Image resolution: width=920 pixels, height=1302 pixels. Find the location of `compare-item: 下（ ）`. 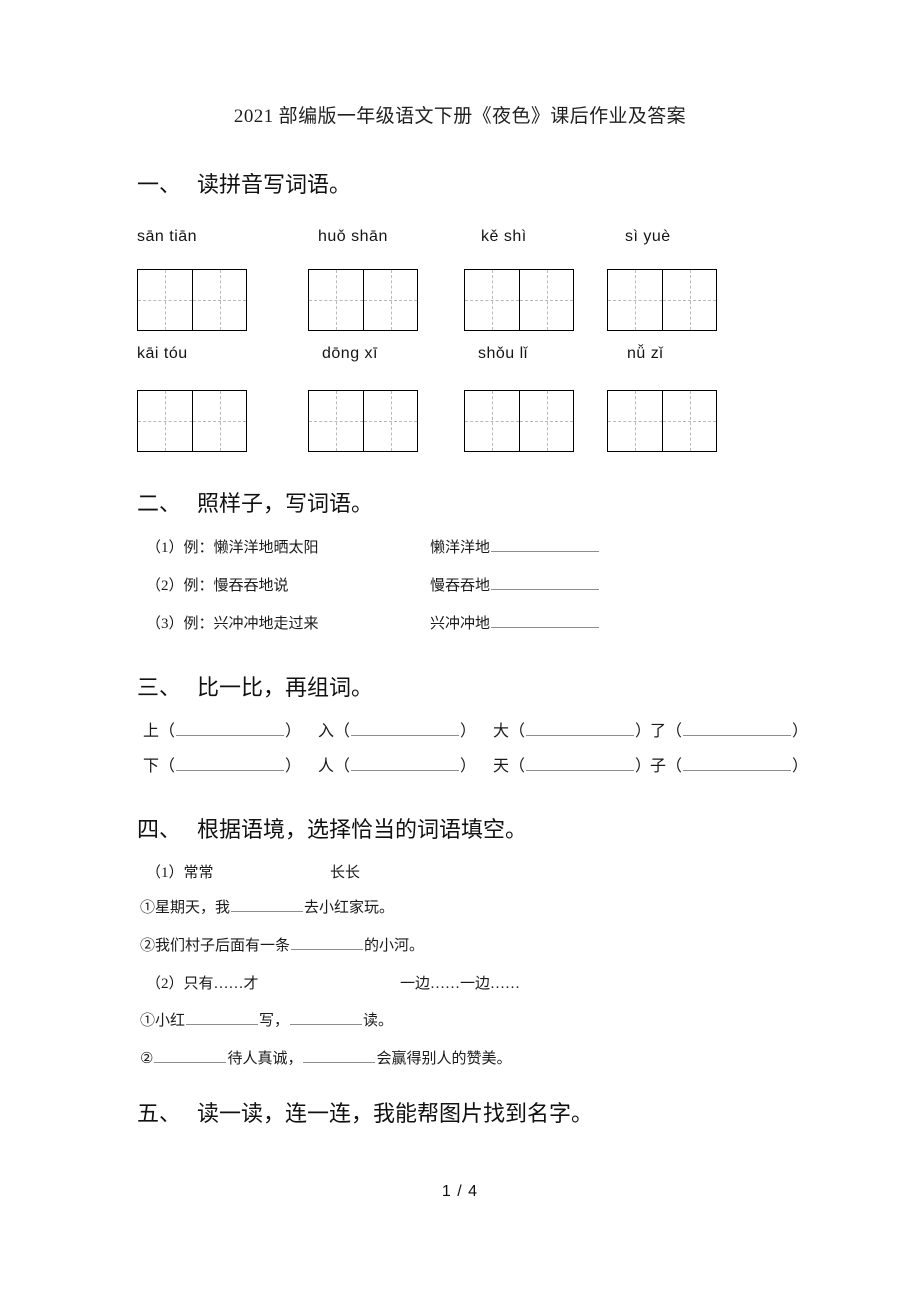

compare-item: 下（ ） is located at coordinates (222, 764).